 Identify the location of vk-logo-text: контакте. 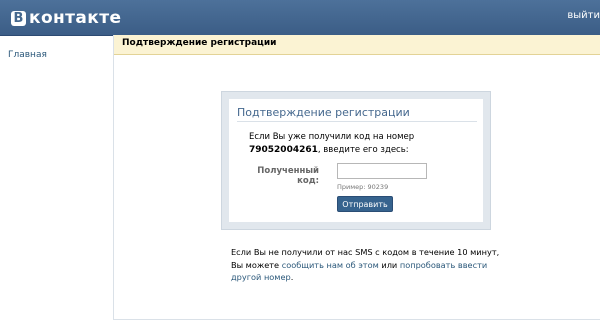
(75, 18).